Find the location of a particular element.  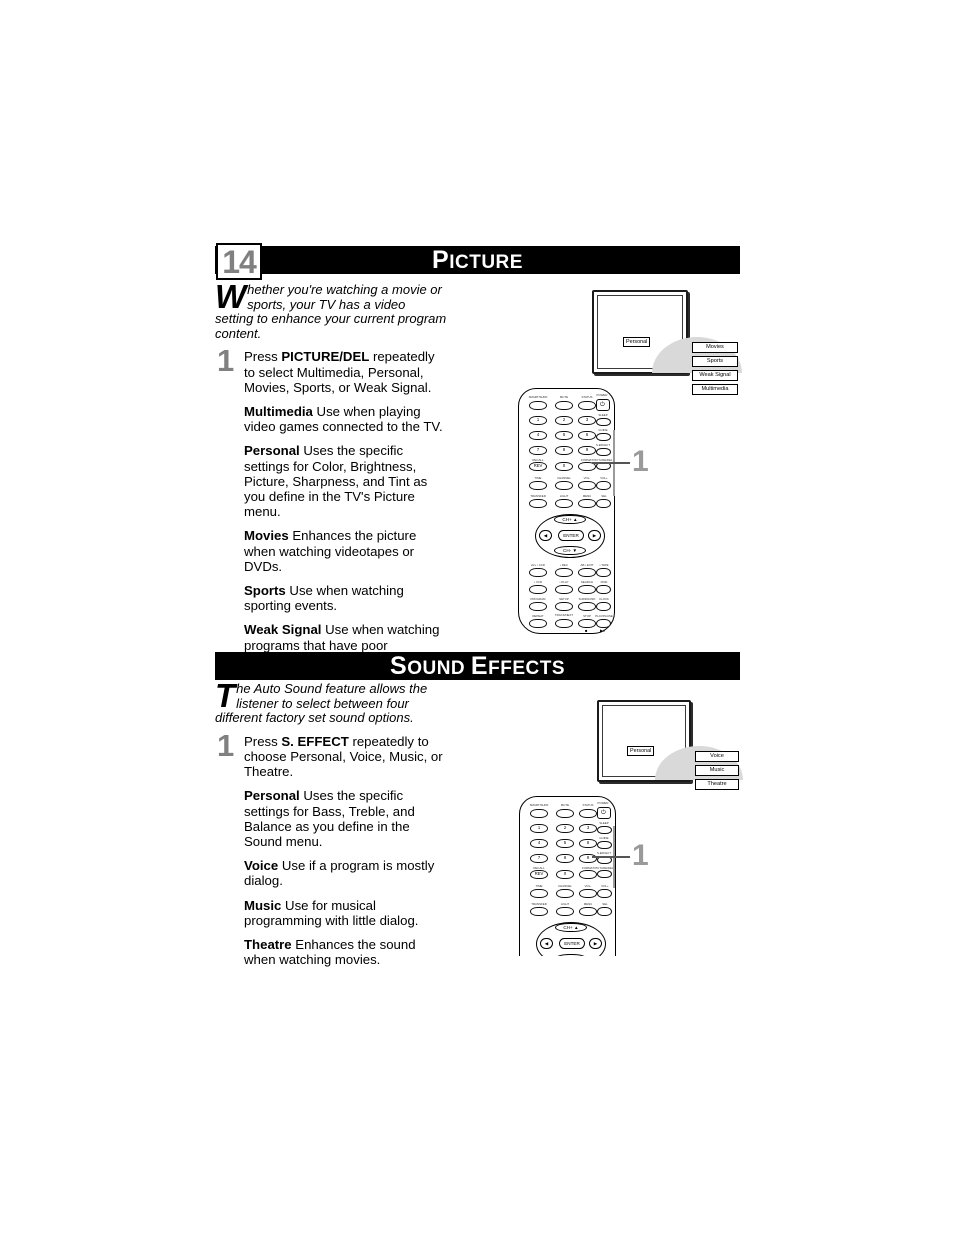

remote-button-right: ▶ is located at coordinates (594, 535).